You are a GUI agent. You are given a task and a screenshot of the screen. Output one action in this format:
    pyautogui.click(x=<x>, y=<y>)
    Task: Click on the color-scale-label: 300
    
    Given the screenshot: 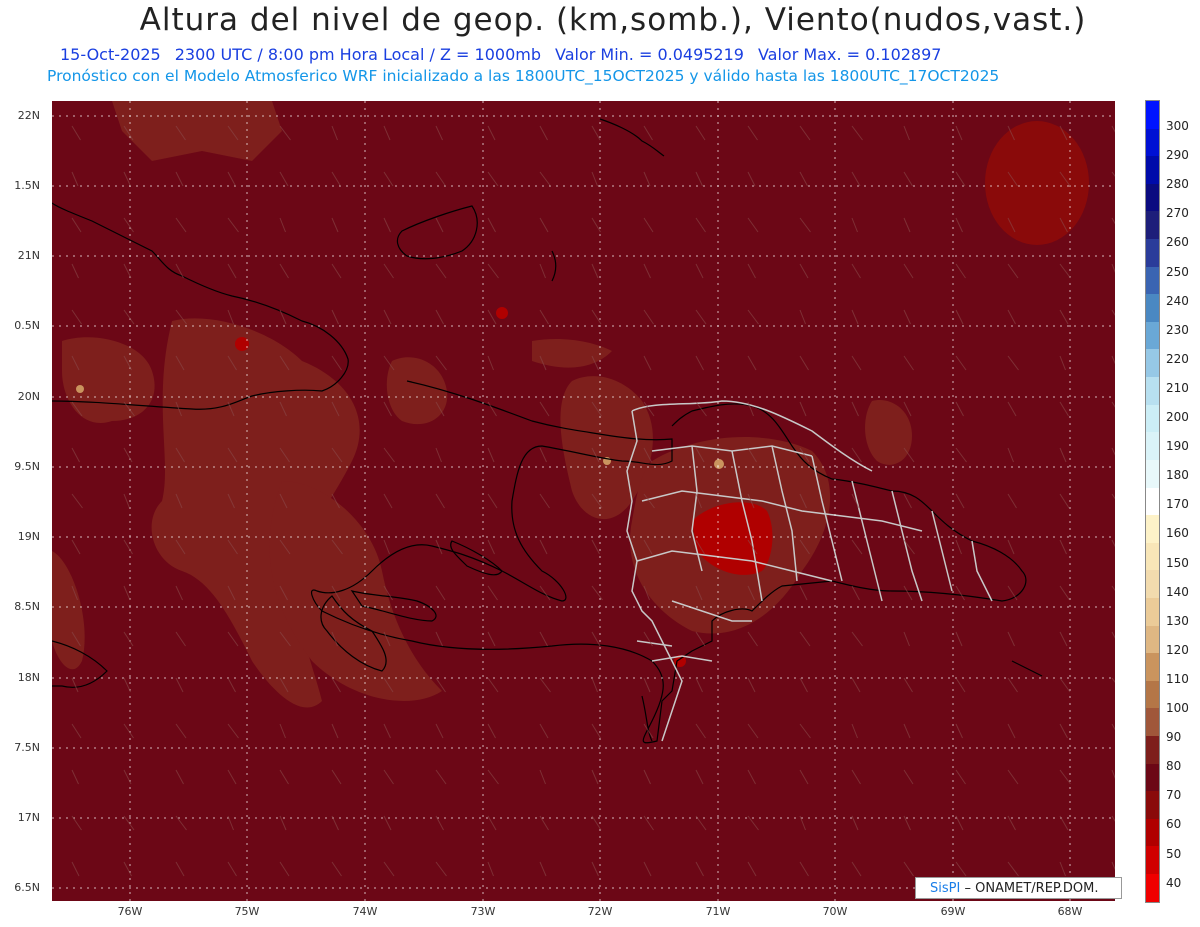 What is the action you would take?
    pyautogui.click(x=1177, y=126)
    